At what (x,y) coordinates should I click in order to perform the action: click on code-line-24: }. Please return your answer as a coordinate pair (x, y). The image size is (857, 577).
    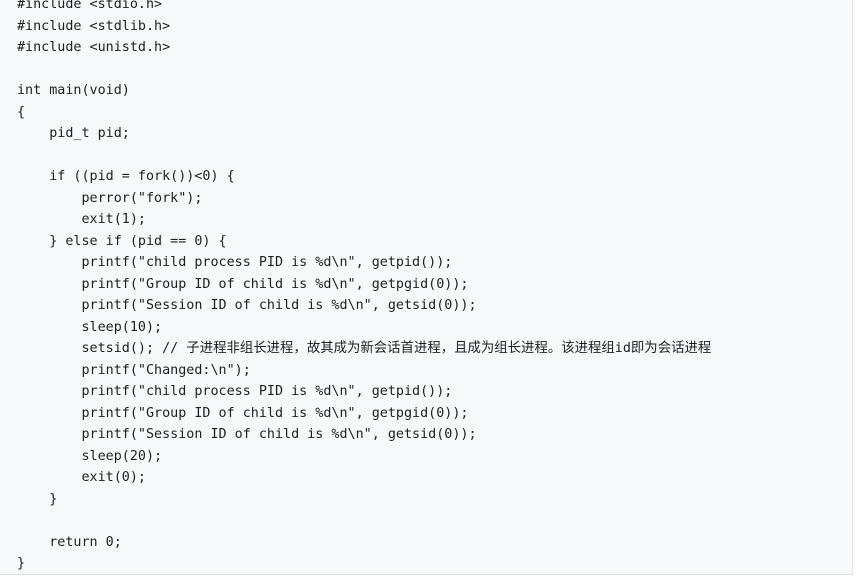
    Looking at the image, I should click on (37, 499).